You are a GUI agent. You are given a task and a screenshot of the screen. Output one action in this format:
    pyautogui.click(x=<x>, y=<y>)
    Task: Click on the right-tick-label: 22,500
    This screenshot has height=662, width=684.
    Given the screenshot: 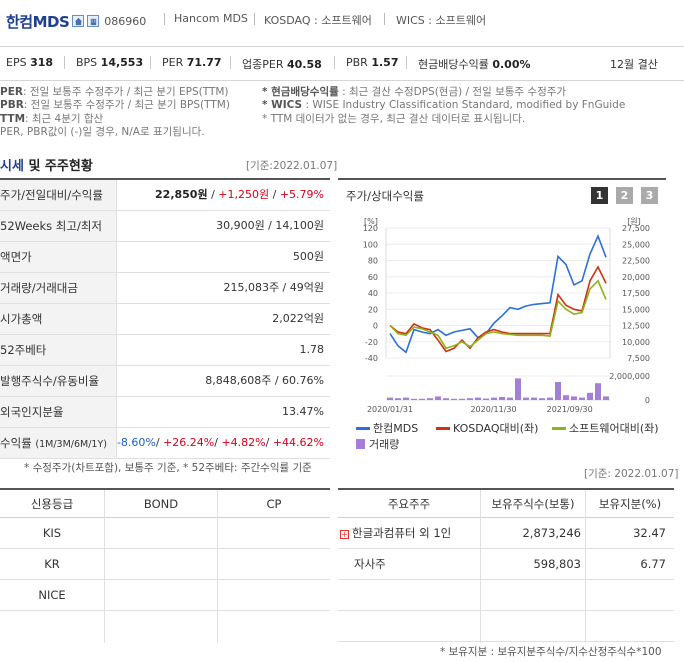 What is the action you would take?
    pyautogui.click(x=636, y=261)
    